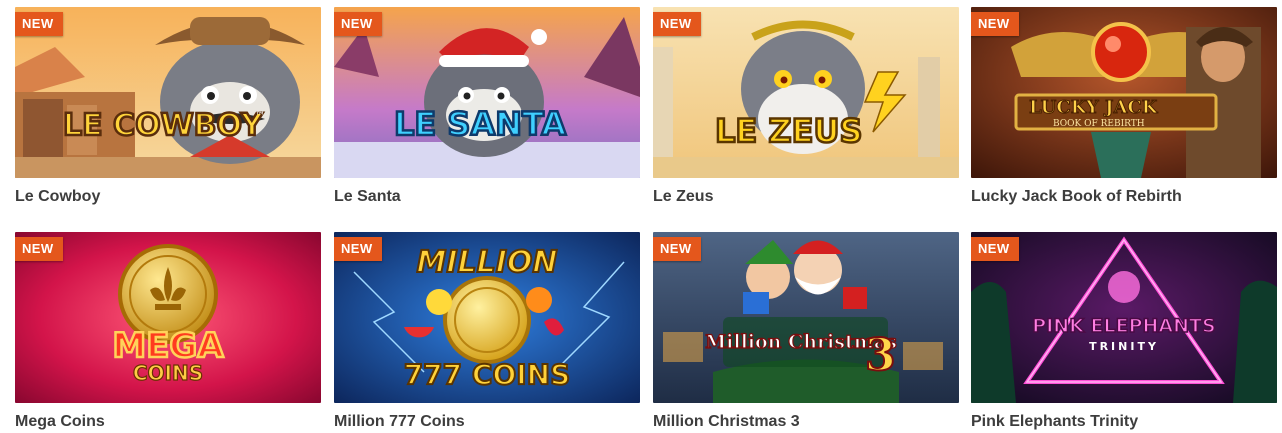  Describe the element at coordinates (480, 124) in the screenshot. I see `game-logo-text: LE SANTA` at that location.